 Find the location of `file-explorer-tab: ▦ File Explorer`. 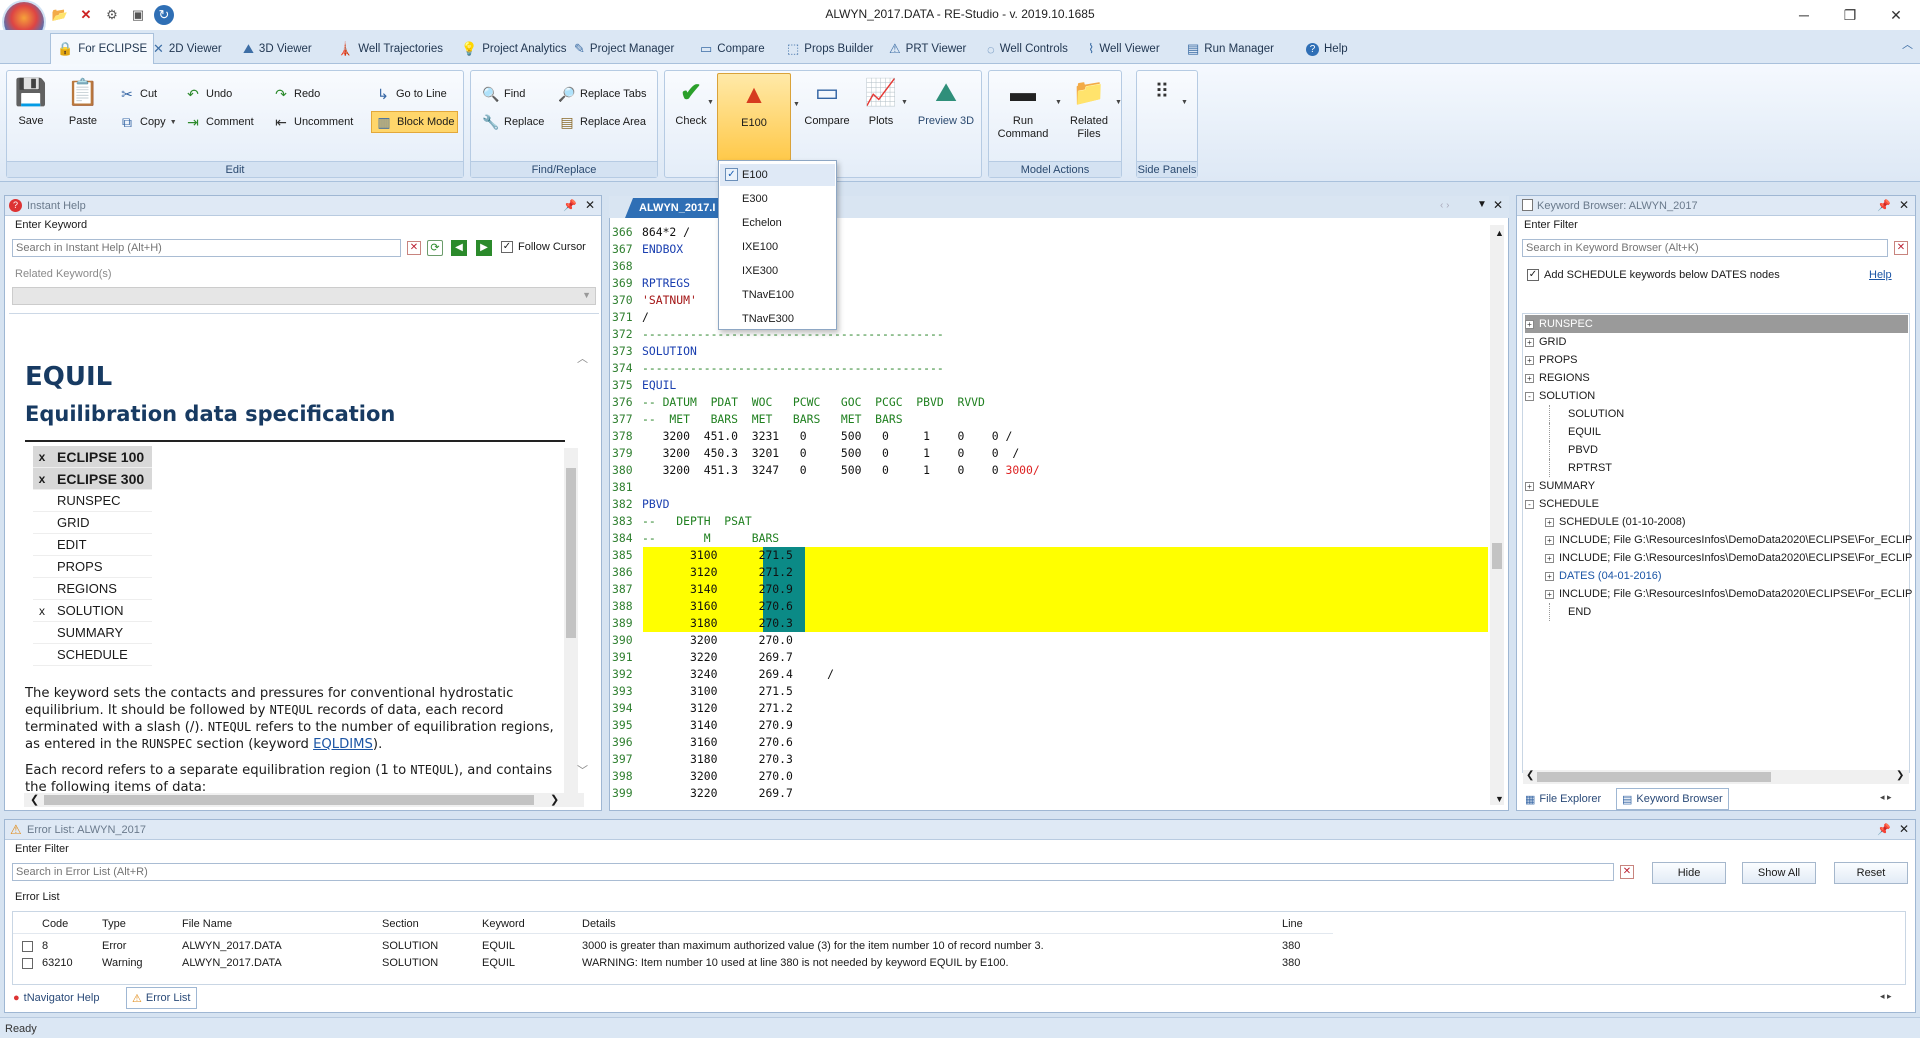

file-explorer-tab: ▦ File Explorer is located at coordinates (1563, 799).